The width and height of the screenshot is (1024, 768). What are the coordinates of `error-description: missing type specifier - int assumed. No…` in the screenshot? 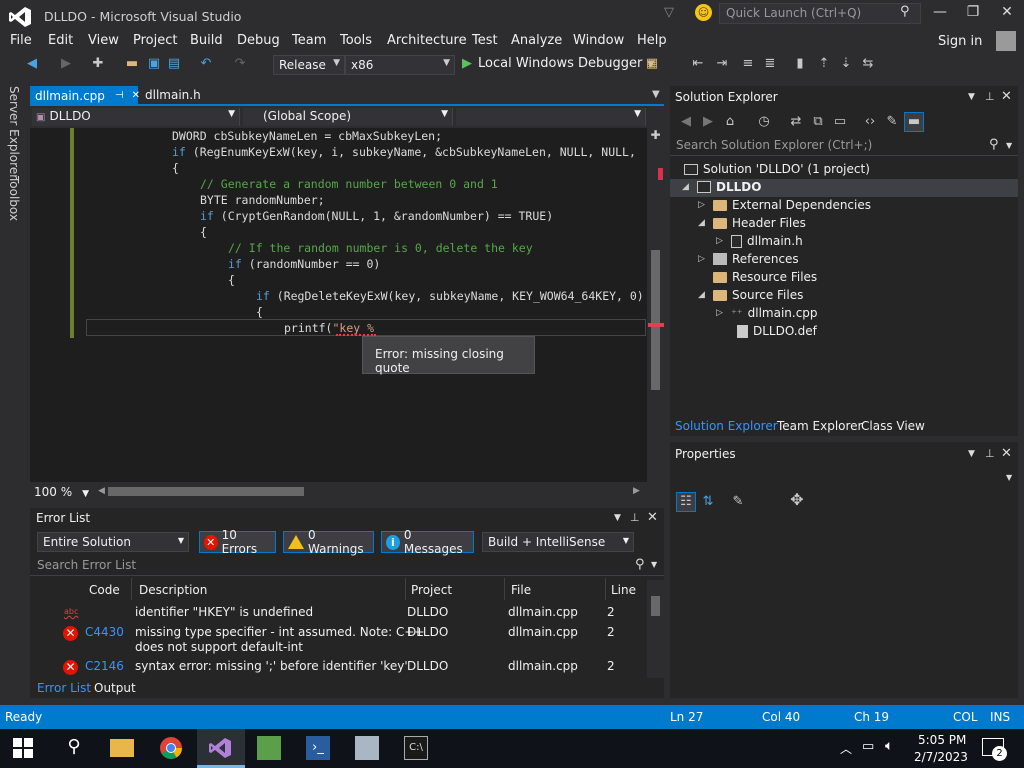 It's located at (280, 632).